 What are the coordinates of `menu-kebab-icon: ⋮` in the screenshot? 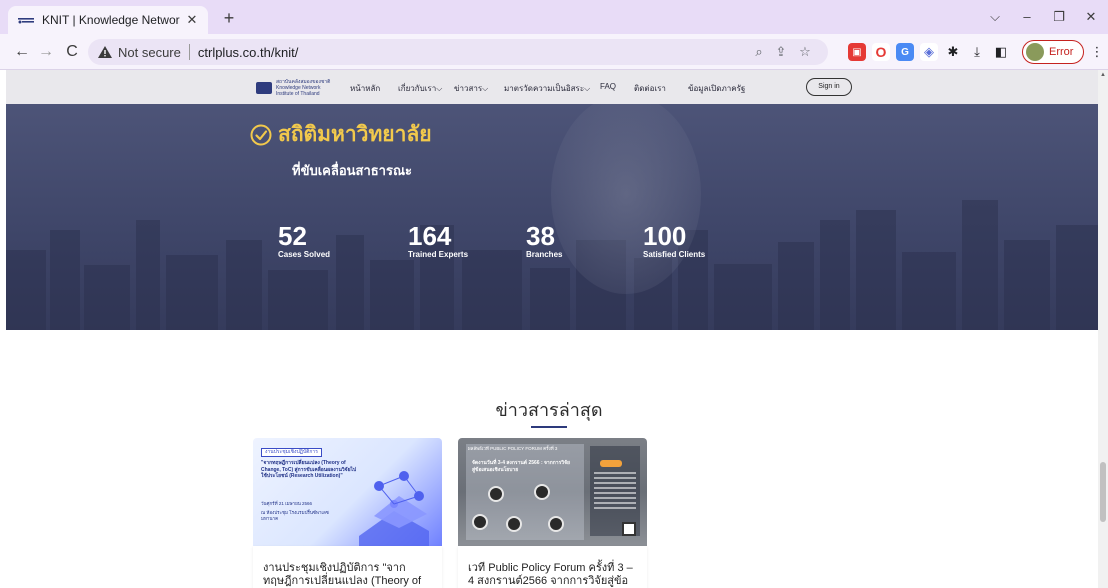 It's located at (1097, 52).